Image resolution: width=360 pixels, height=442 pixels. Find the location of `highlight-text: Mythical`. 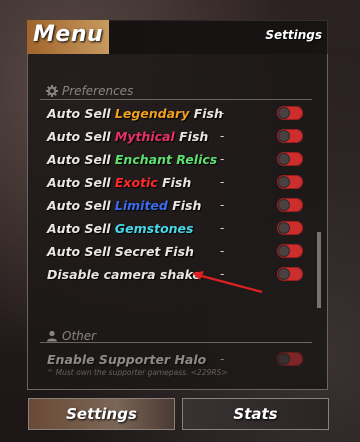

highlight-text: Mythical is located at coordinates (144, 136).